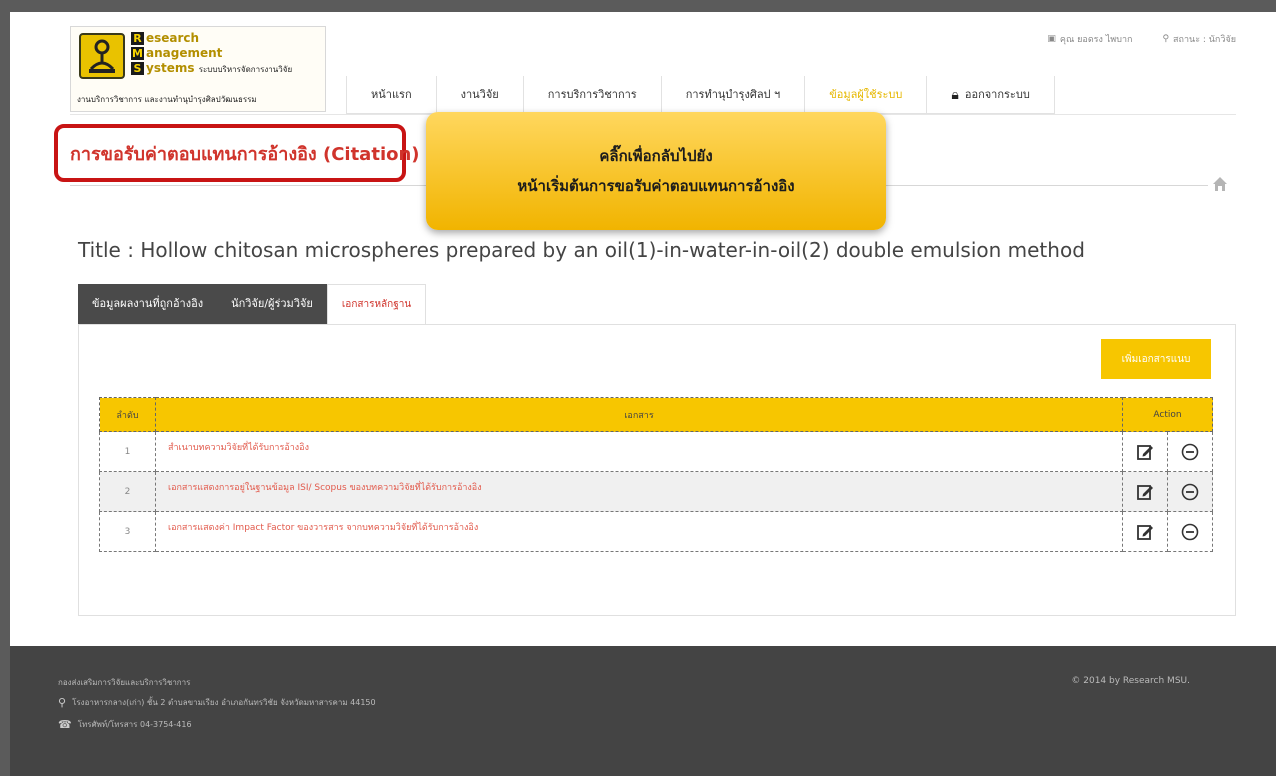 The width and height of the screenshot is (1276, 776). I want to click on user-bar: ▣ คุณ ยอดรง ไพบาก ⚲ สถานะ : นักวิจัย, so click(1141, 39).